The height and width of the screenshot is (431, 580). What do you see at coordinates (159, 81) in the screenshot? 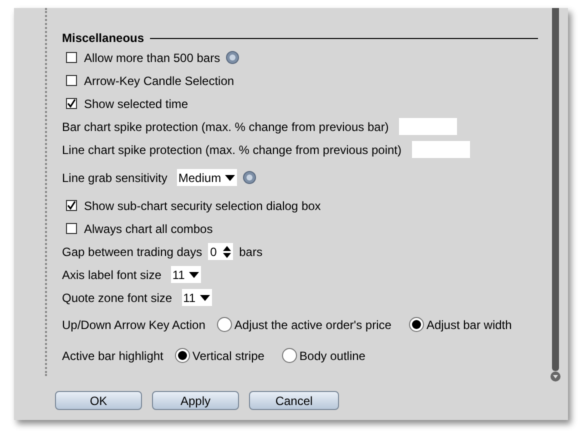
I see `checkbox-label: Arrow-Key Candle Selection` at bounding box center [159, 81].